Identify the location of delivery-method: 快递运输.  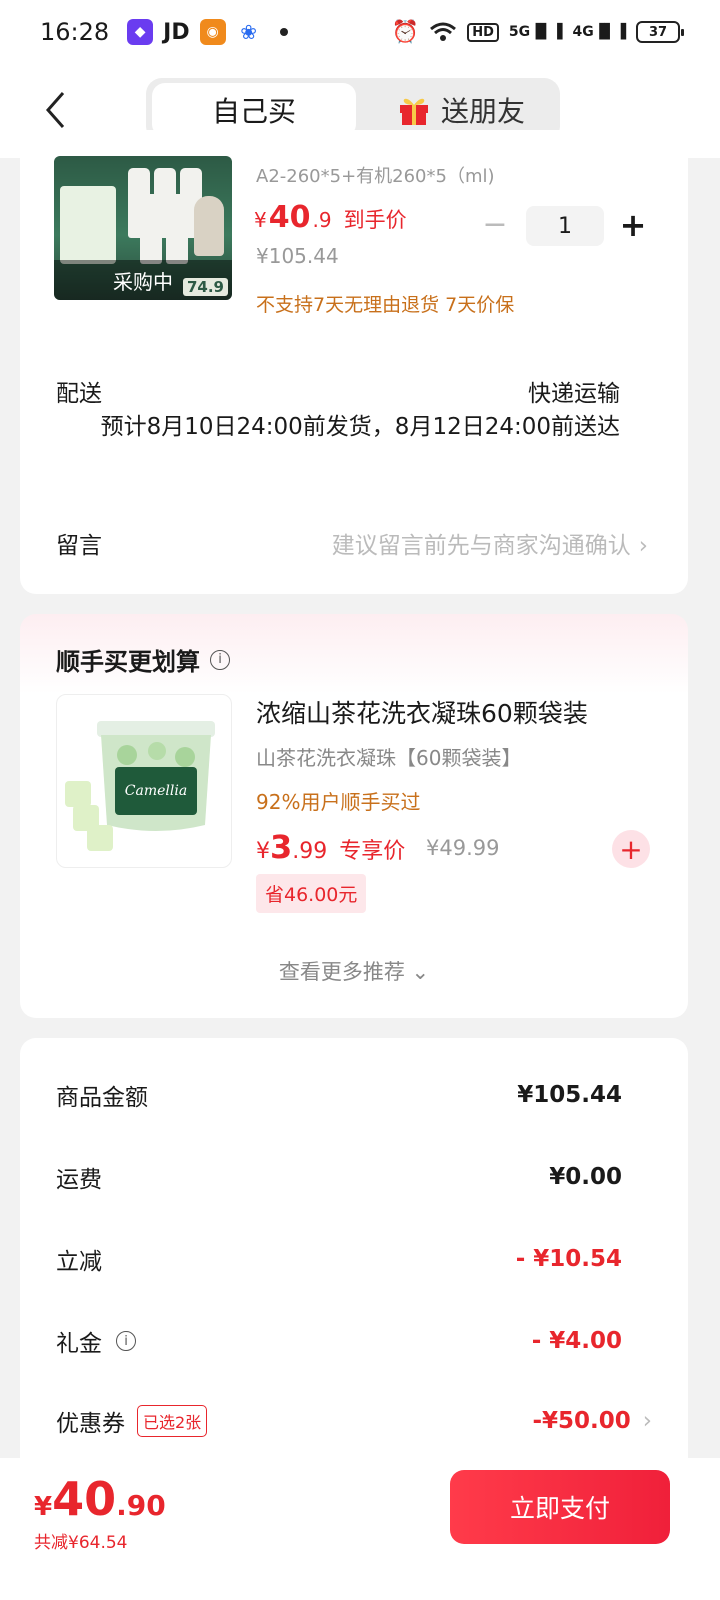
(574, 394).